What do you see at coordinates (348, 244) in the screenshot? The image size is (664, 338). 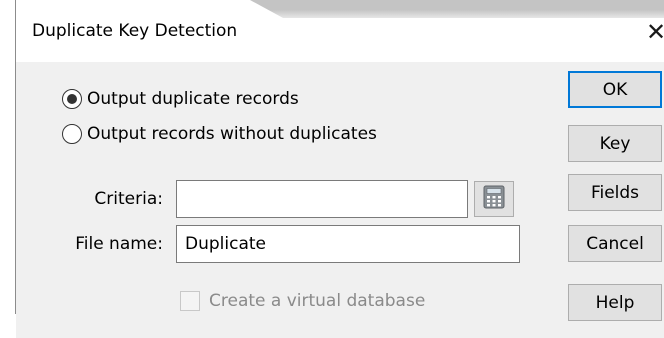 I see `file-name-input` at bounding box center [348, 244].